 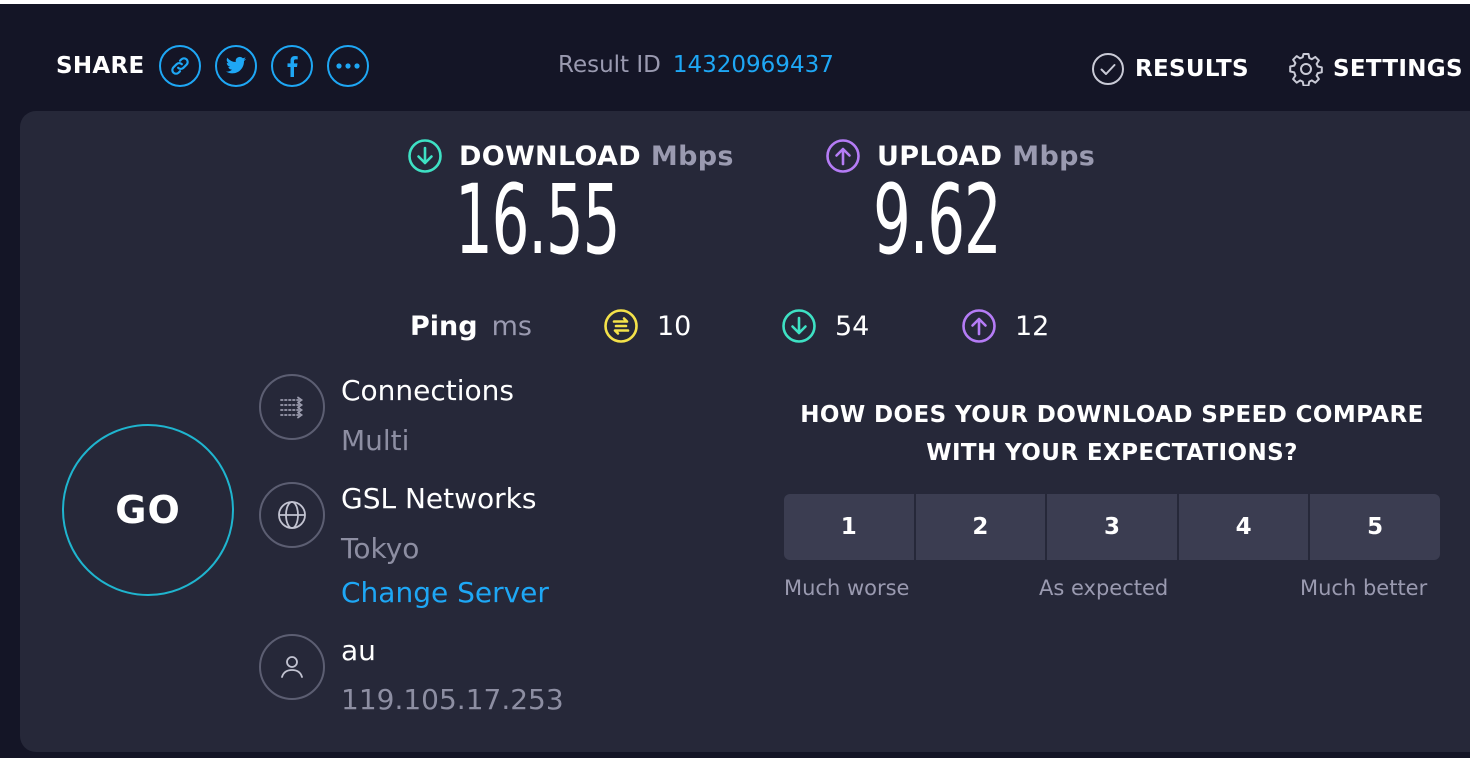 What do you see at coordinates (1112, 415) in the screenshot?
I see `compare-question-line1: HOW DOES YOUR DOWNLOAD SPEED COMPARE` at bounding box center [1112, 415].